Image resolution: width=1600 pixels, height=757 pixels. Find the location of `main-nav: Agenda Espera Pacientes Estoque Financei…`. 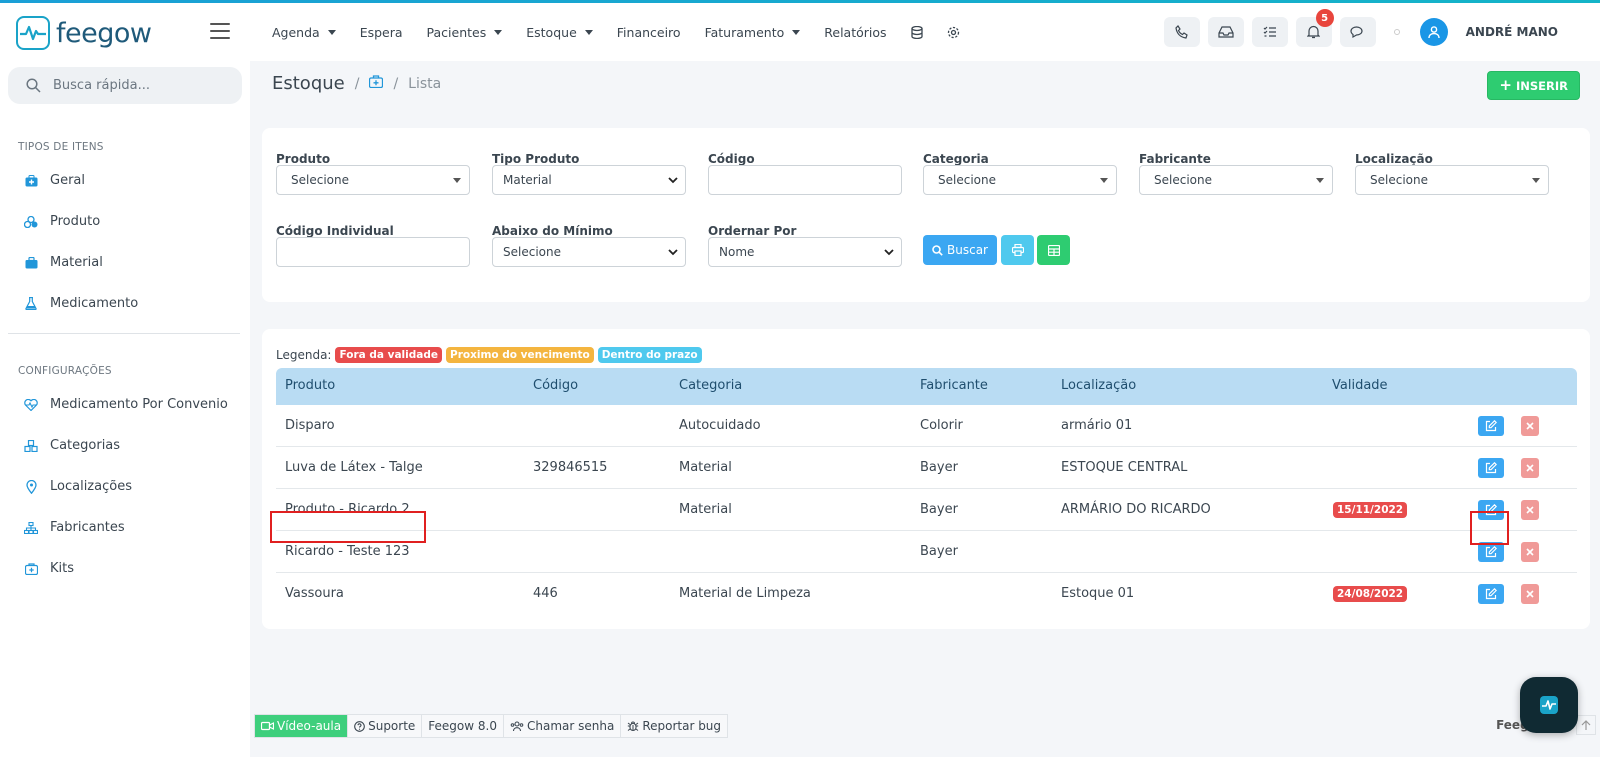

main-nav: Agenda Espera Pacientes Estoque Financei… is located at coordinates (616, 32).